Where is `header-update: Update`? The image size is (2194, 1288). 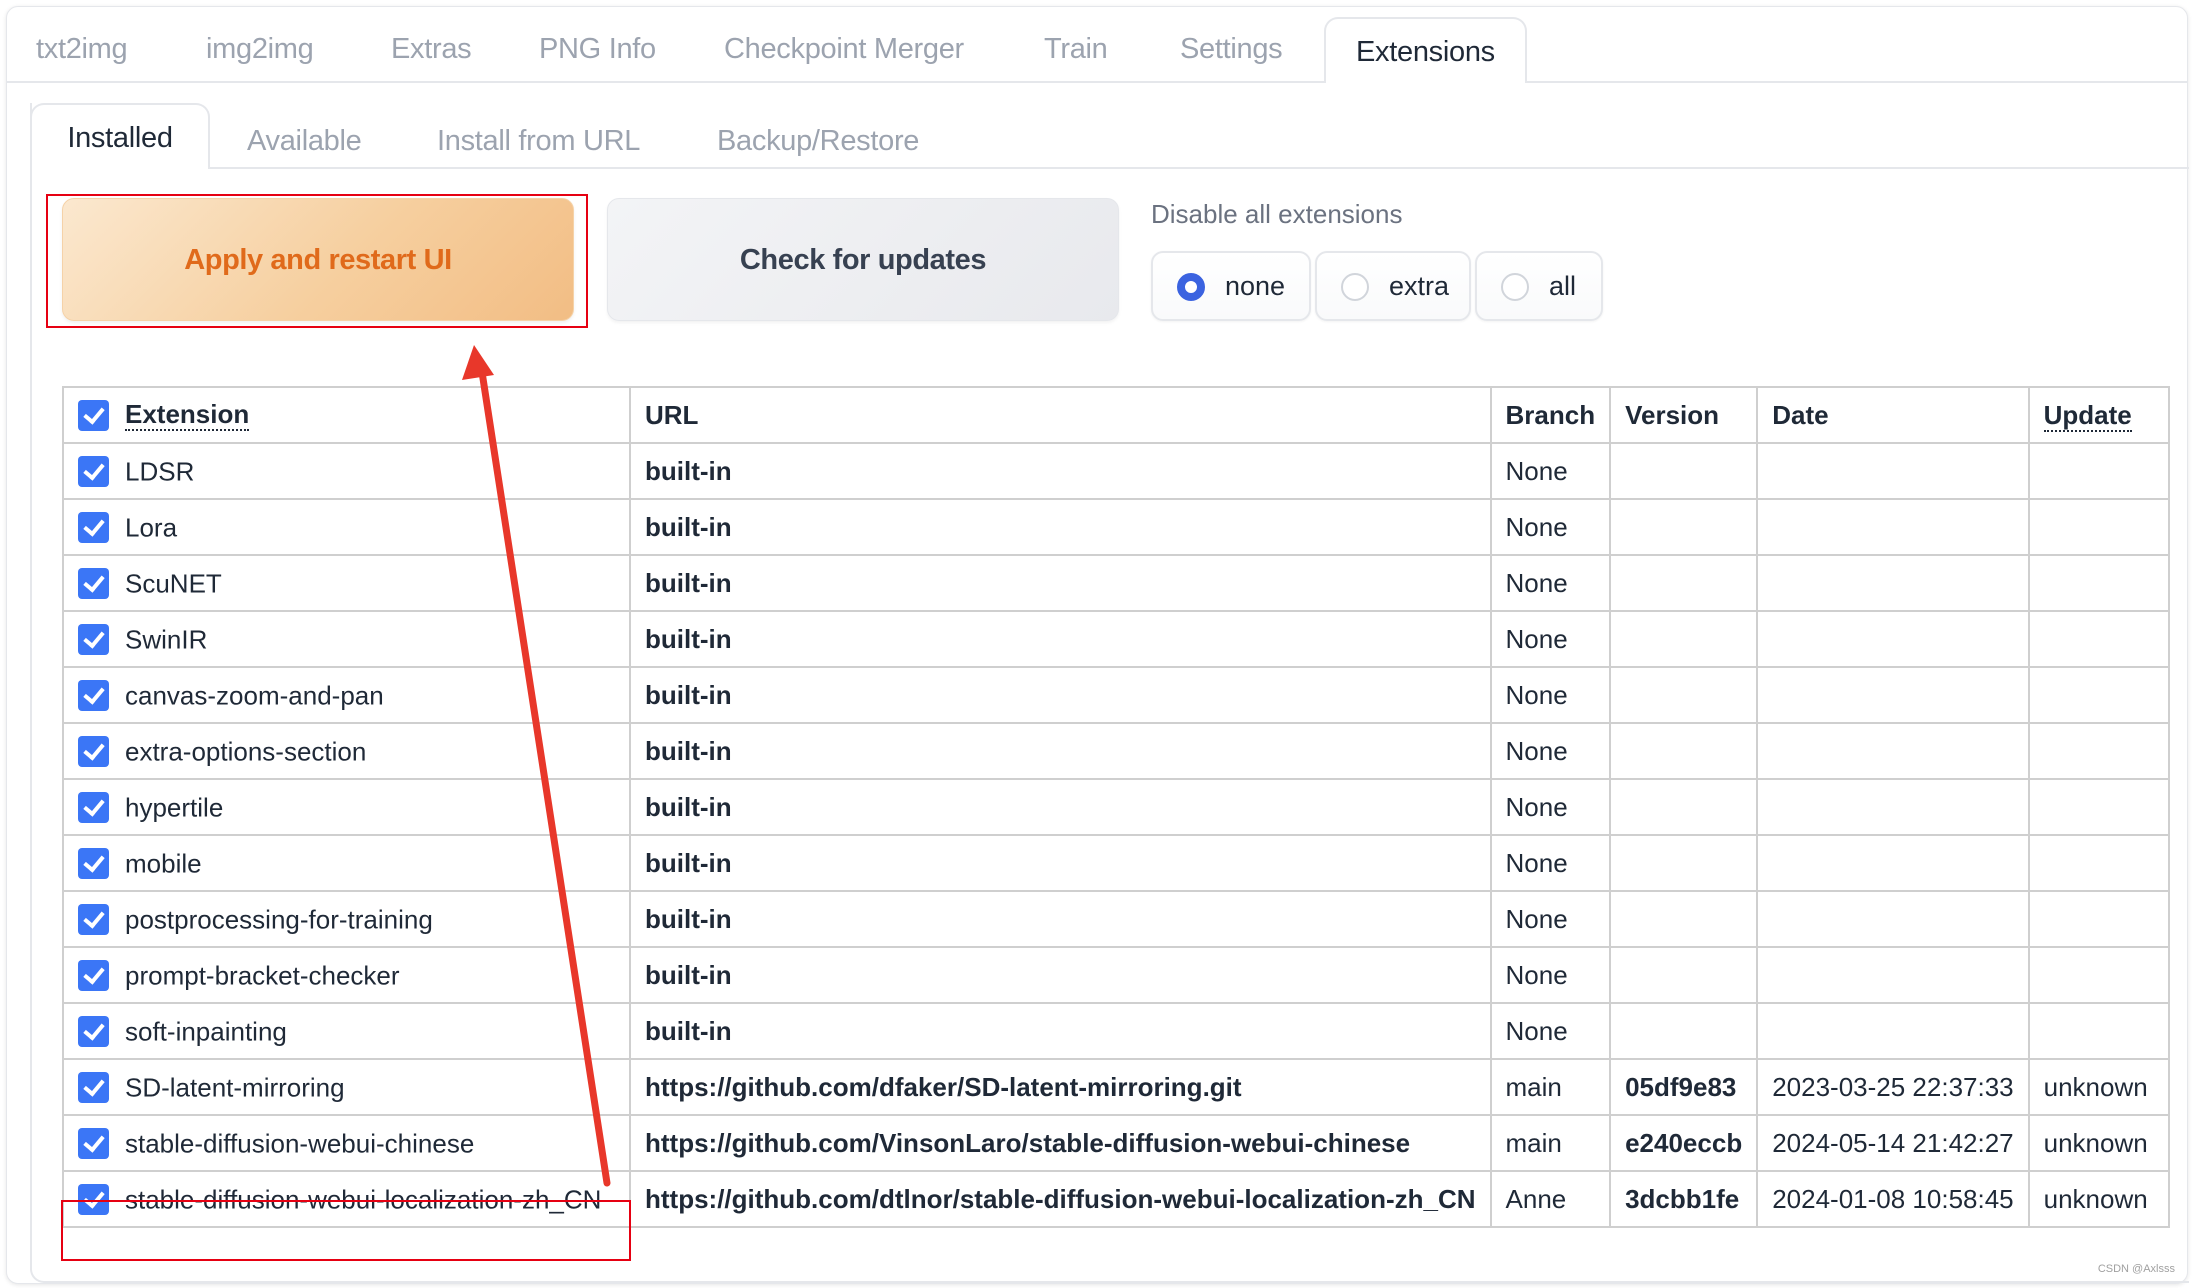 header-update: Update is located at coordinates (2098, 415).